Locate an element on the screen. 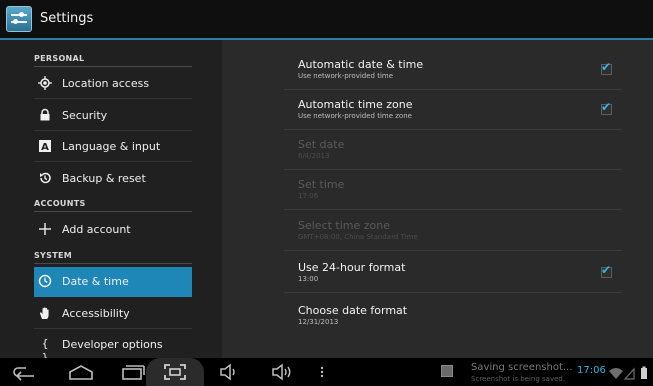 The height and width of the screenshot is (386, 653). sidebar-item-label: Accessibility is located at coordinates (96, 313).